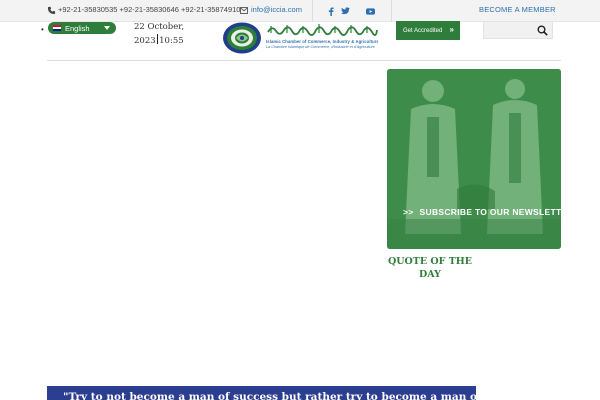 The height and width of the screenshot is (400, 600). I want to click on get-accredited-label: Get Accredited, so click(423, 30).